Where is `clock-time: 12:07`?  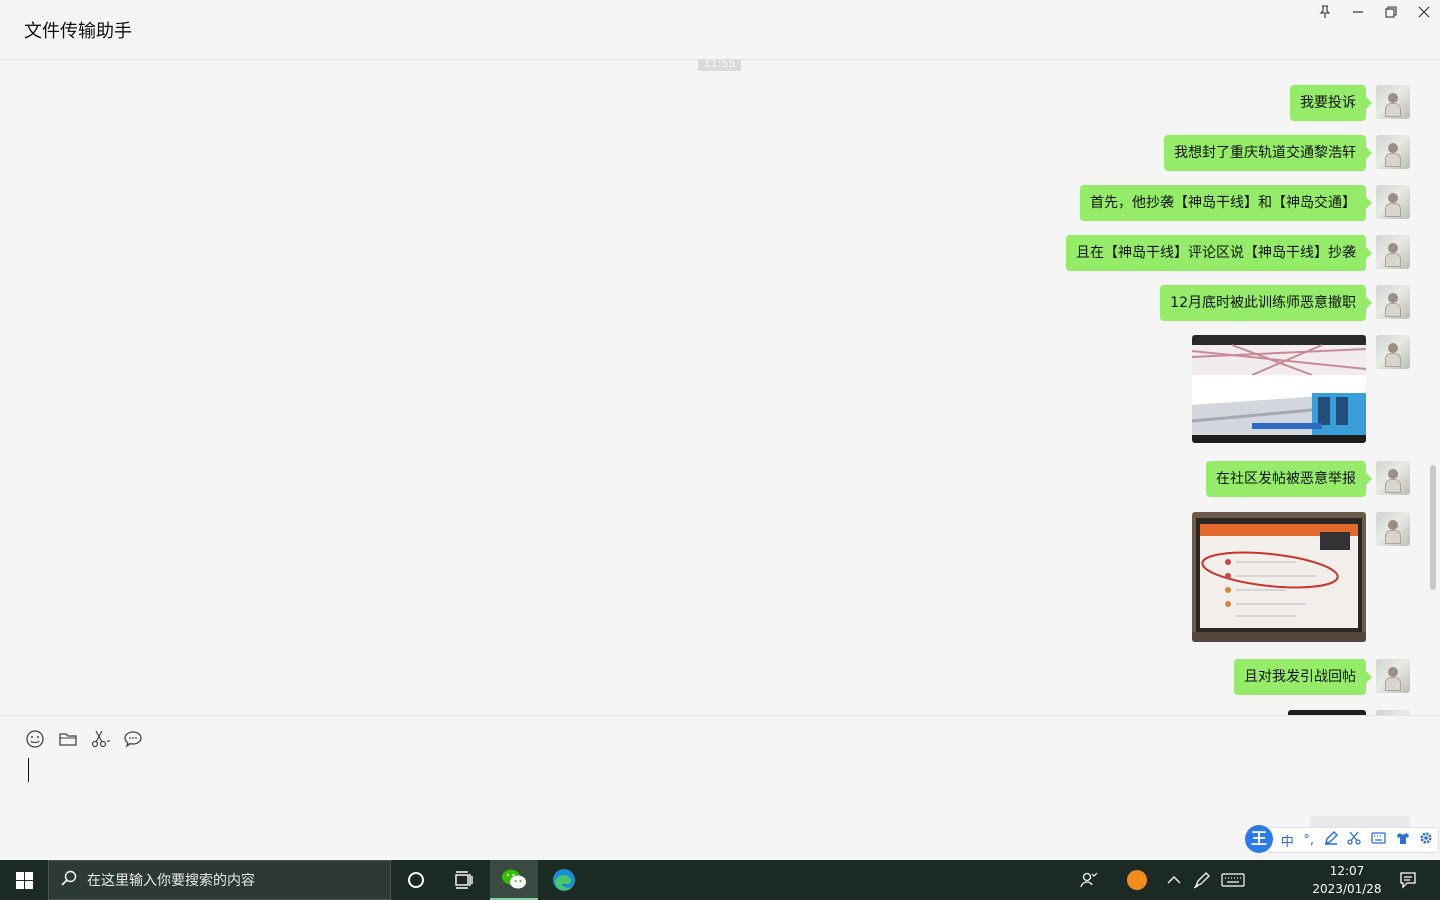
clock-time: 12:07 is located at coordinates (1347, 871).